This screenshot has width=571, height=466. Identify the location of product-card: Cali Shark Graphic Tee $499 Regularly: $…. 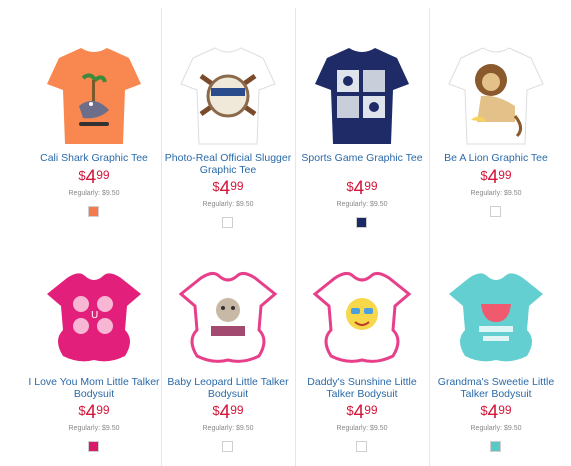
(94, 123).